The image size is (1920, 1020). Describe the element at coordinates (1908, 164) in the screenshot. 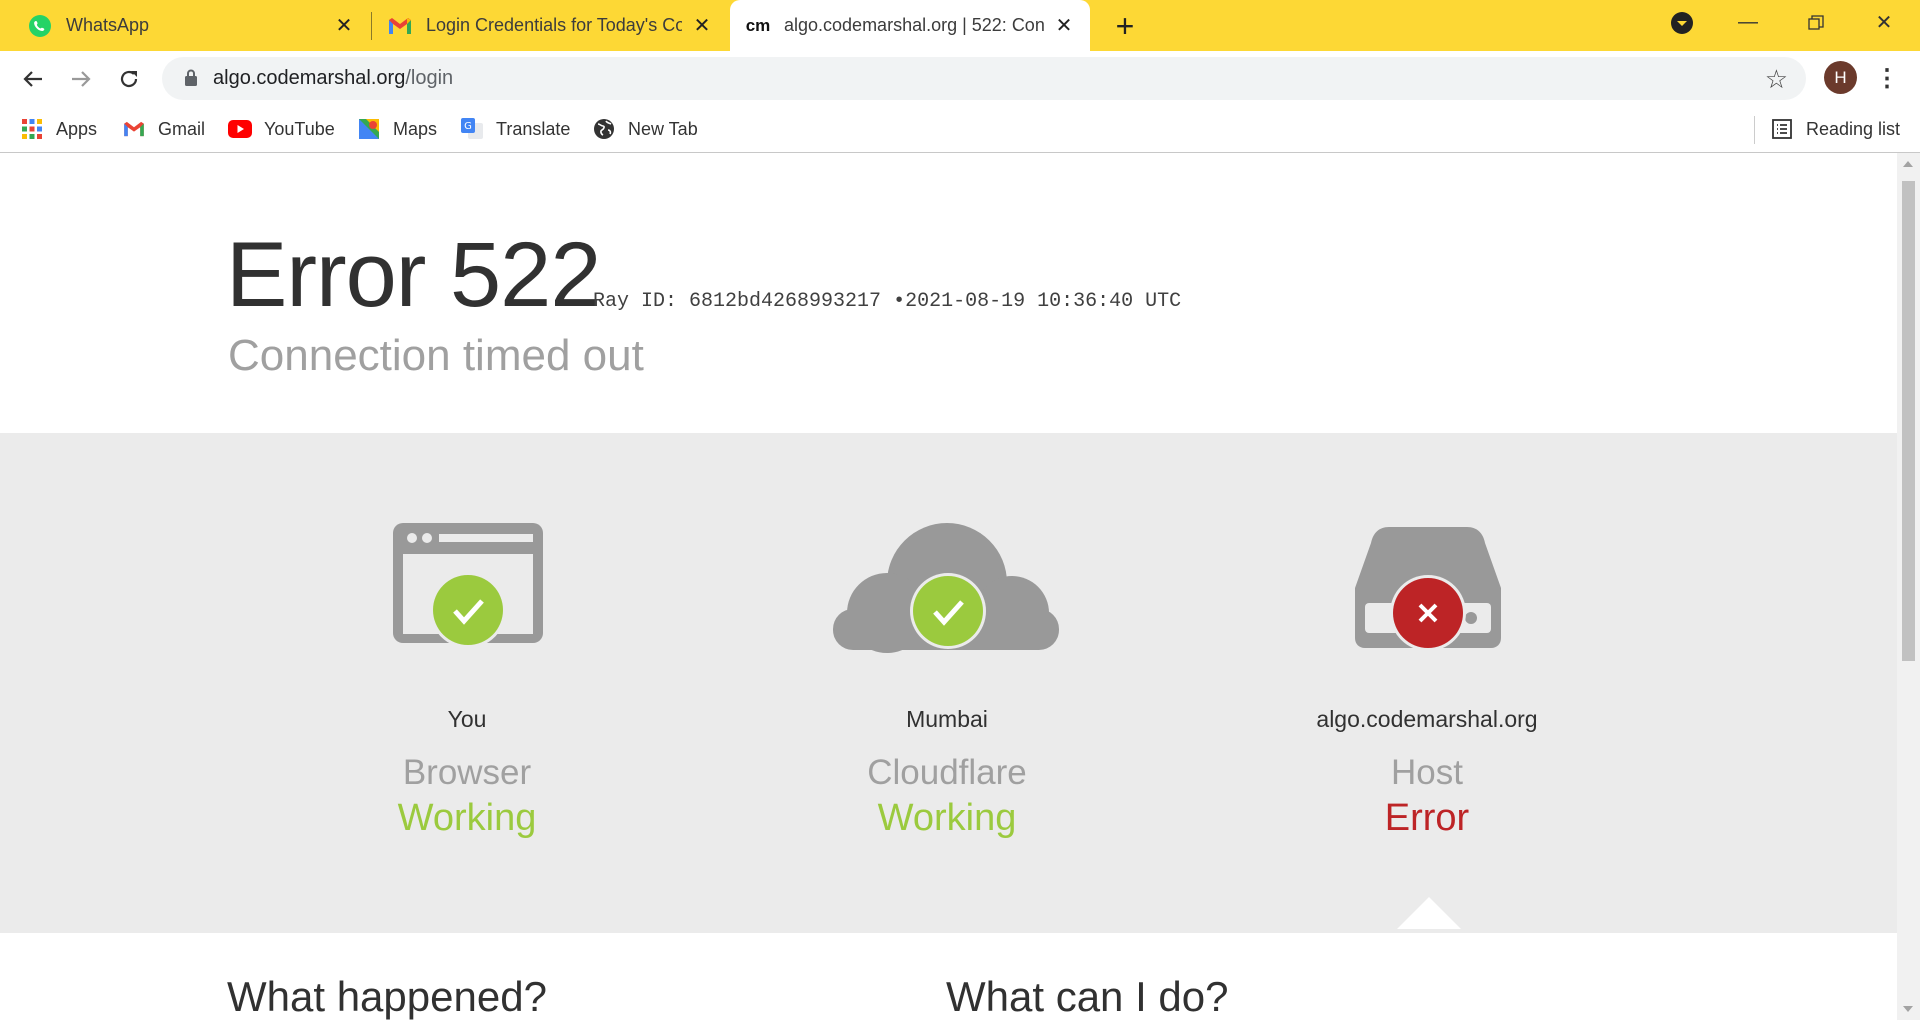

I see `scroll-up-icon` at that location.